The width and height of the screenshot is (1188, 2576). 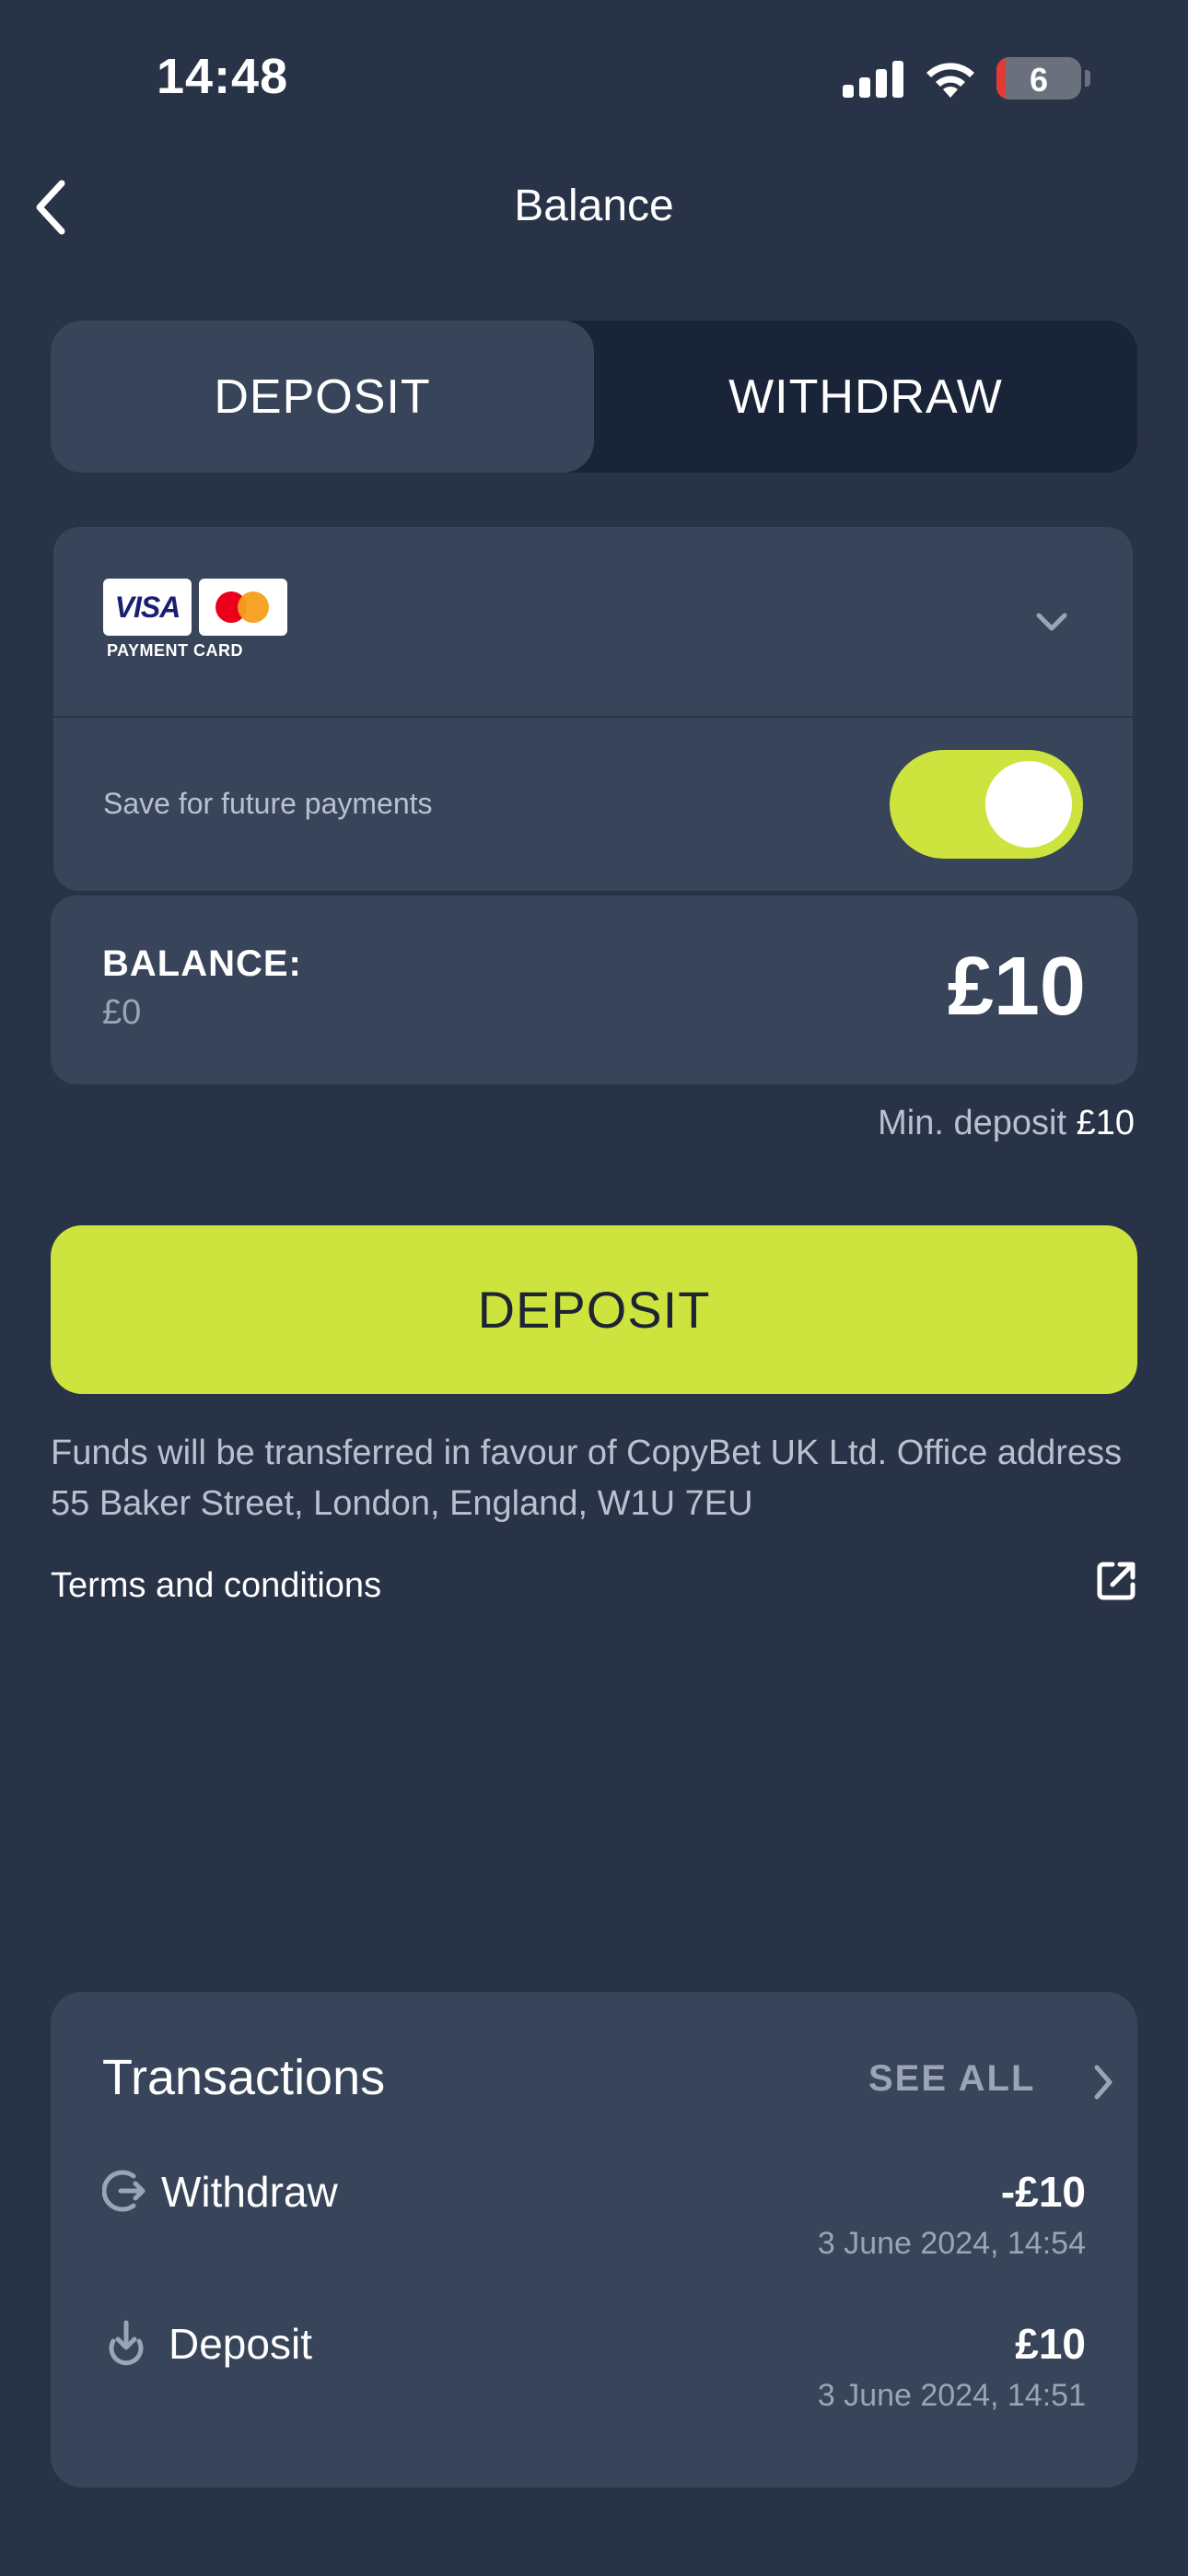 I want to click on transaction-row-withdraw: Withdraw -£10 3 June 2024, 14:54, so click(x=594, y=2222).